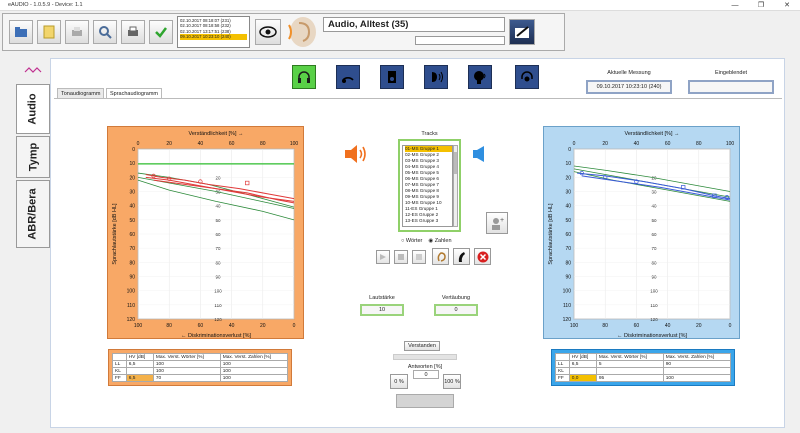  Describe the element at coordinates (654, 291) in the screenshot. I see `y-center-tick-label: 100` at that location.